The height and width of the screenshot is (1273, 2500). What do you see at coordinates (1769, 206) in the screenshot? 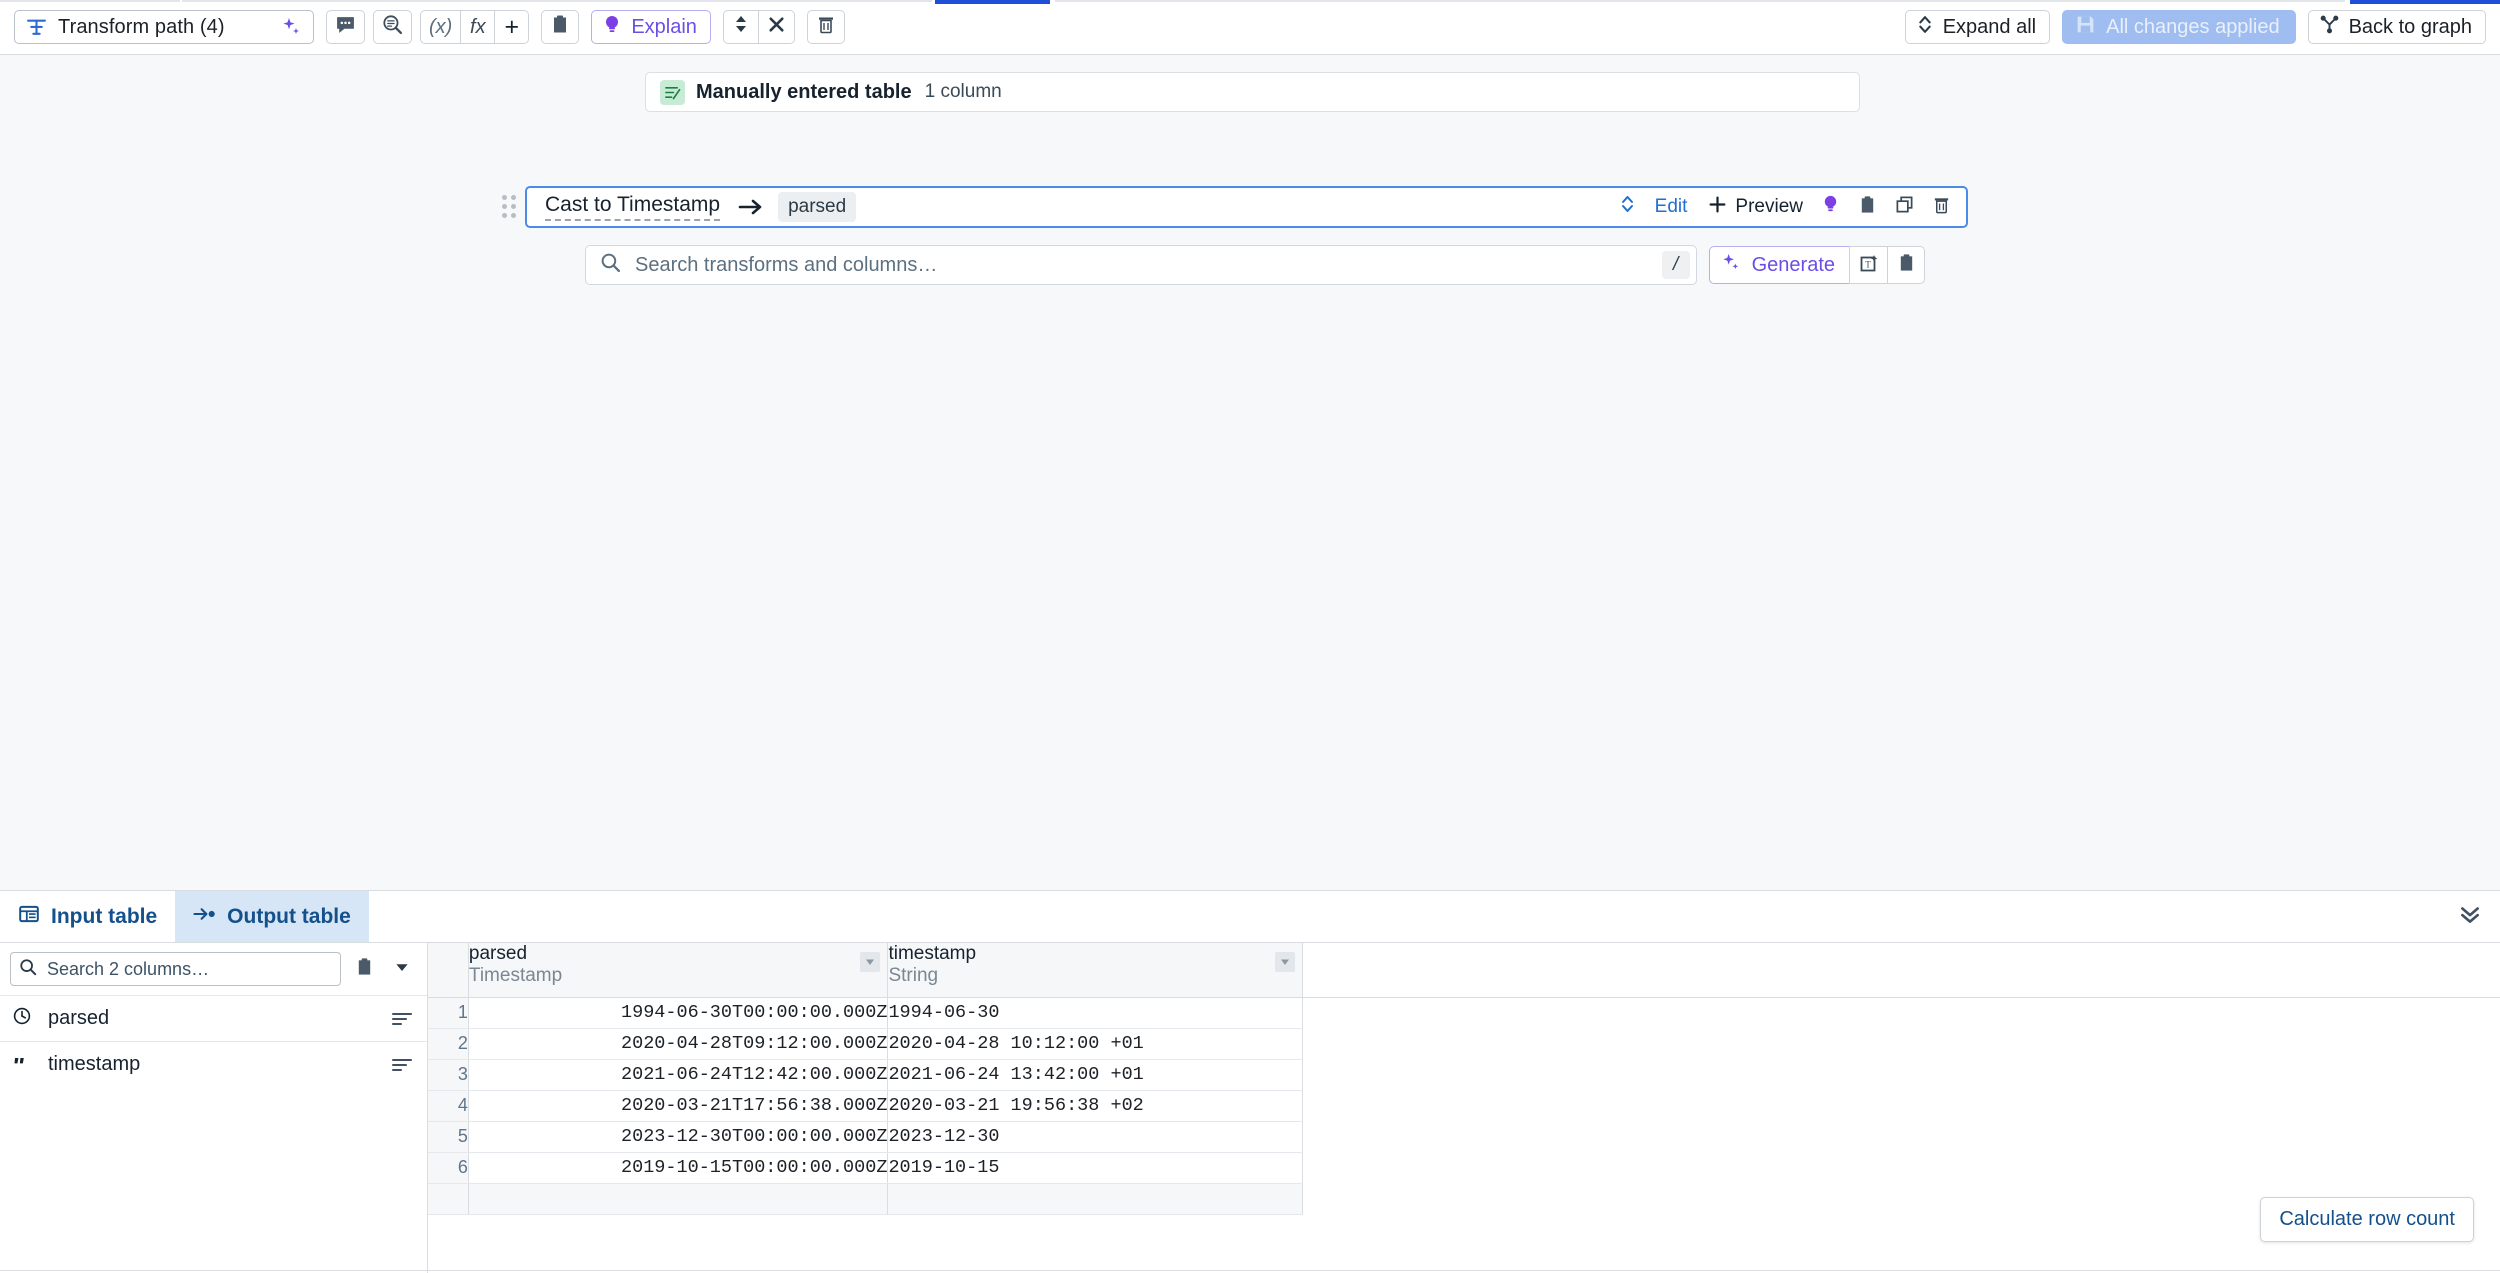
I see `preview-label: Preview` at bounding box center [1769, 206].